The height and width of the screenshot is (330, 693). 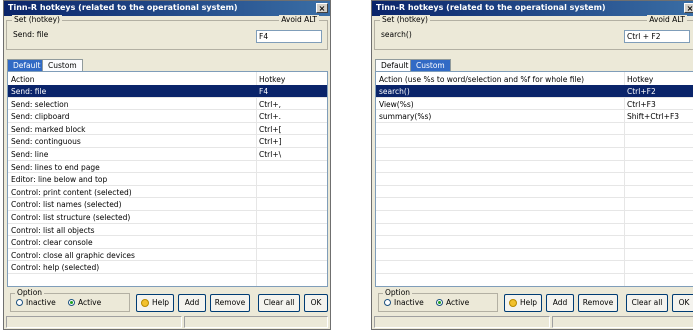 I want to click on table-row: Editor: line below and top, so click(x=167, y=179).